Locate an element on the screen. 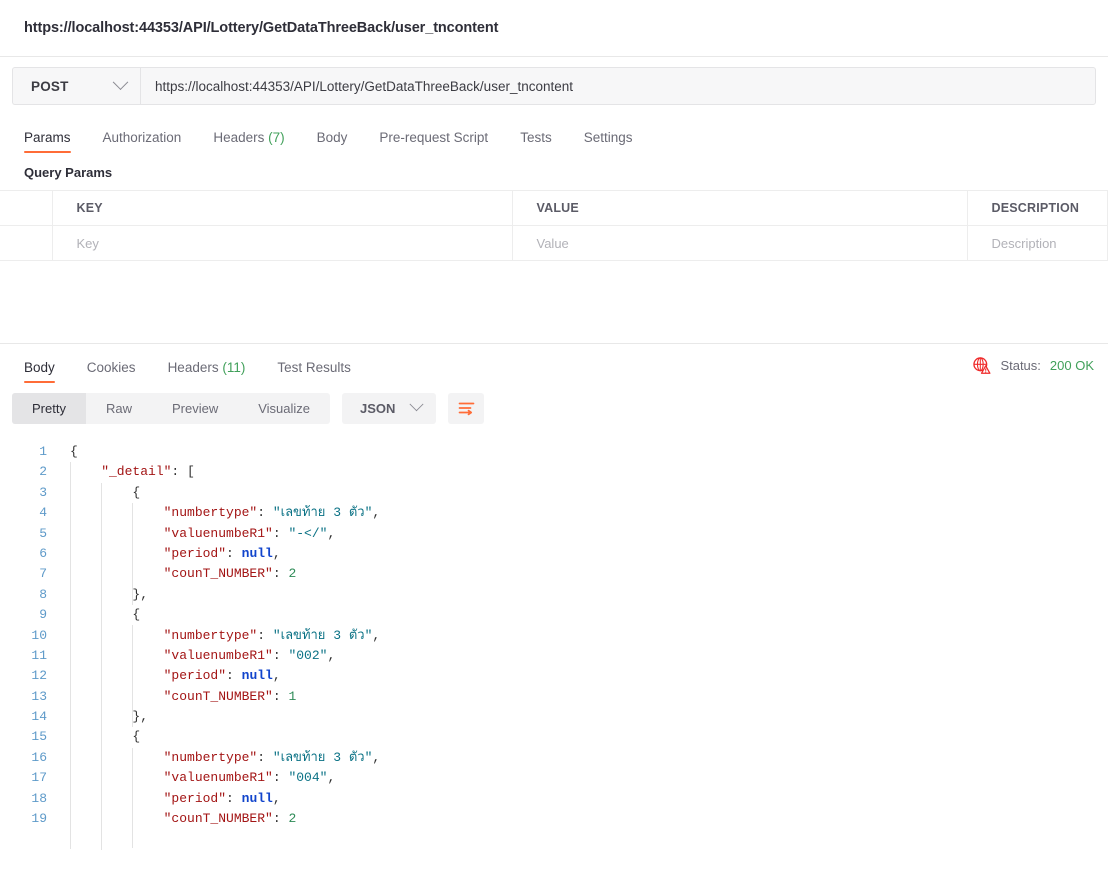 Image resolution: width=1108 pixels, height=871 pixels. response-viewer-toolbar: Pretty Raw Preview Visualize JSON is located at coordinates (554, 408).